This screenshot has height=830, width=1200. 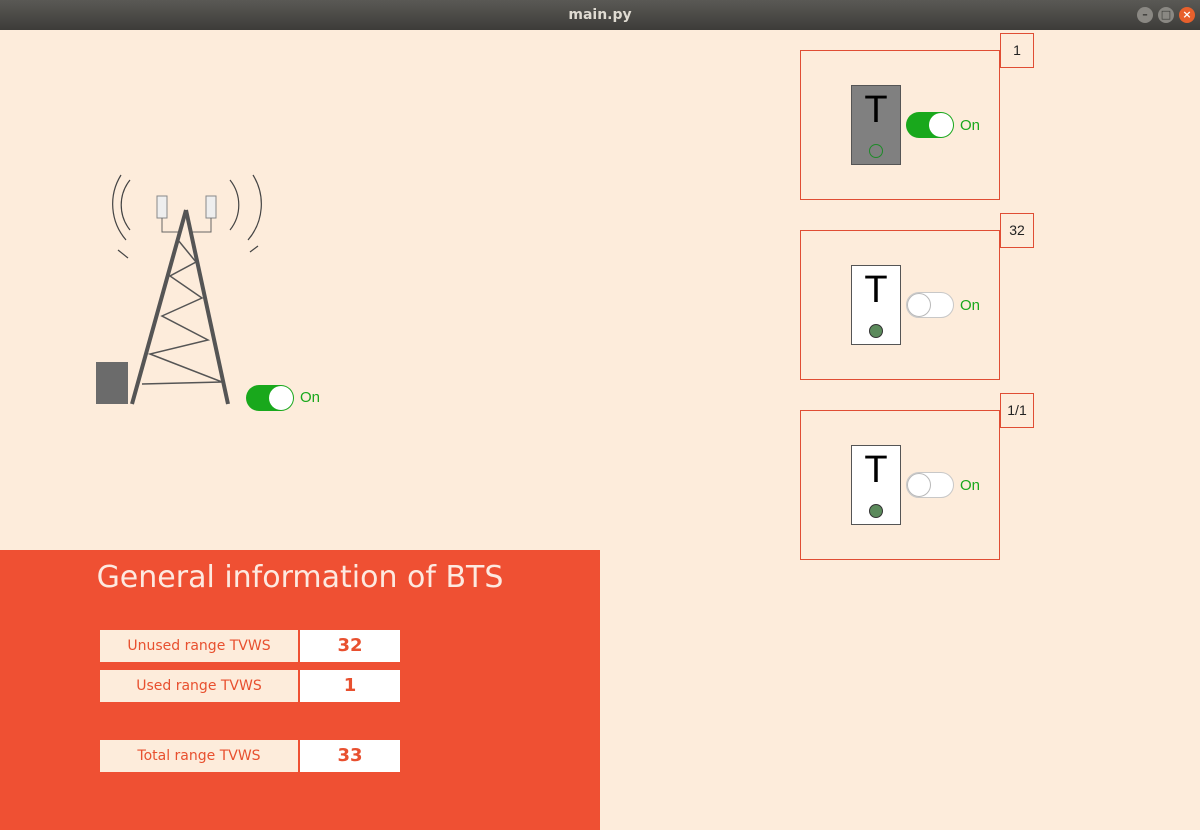 I want to click on channel-card-2: T On, so click(x=900, y=305).